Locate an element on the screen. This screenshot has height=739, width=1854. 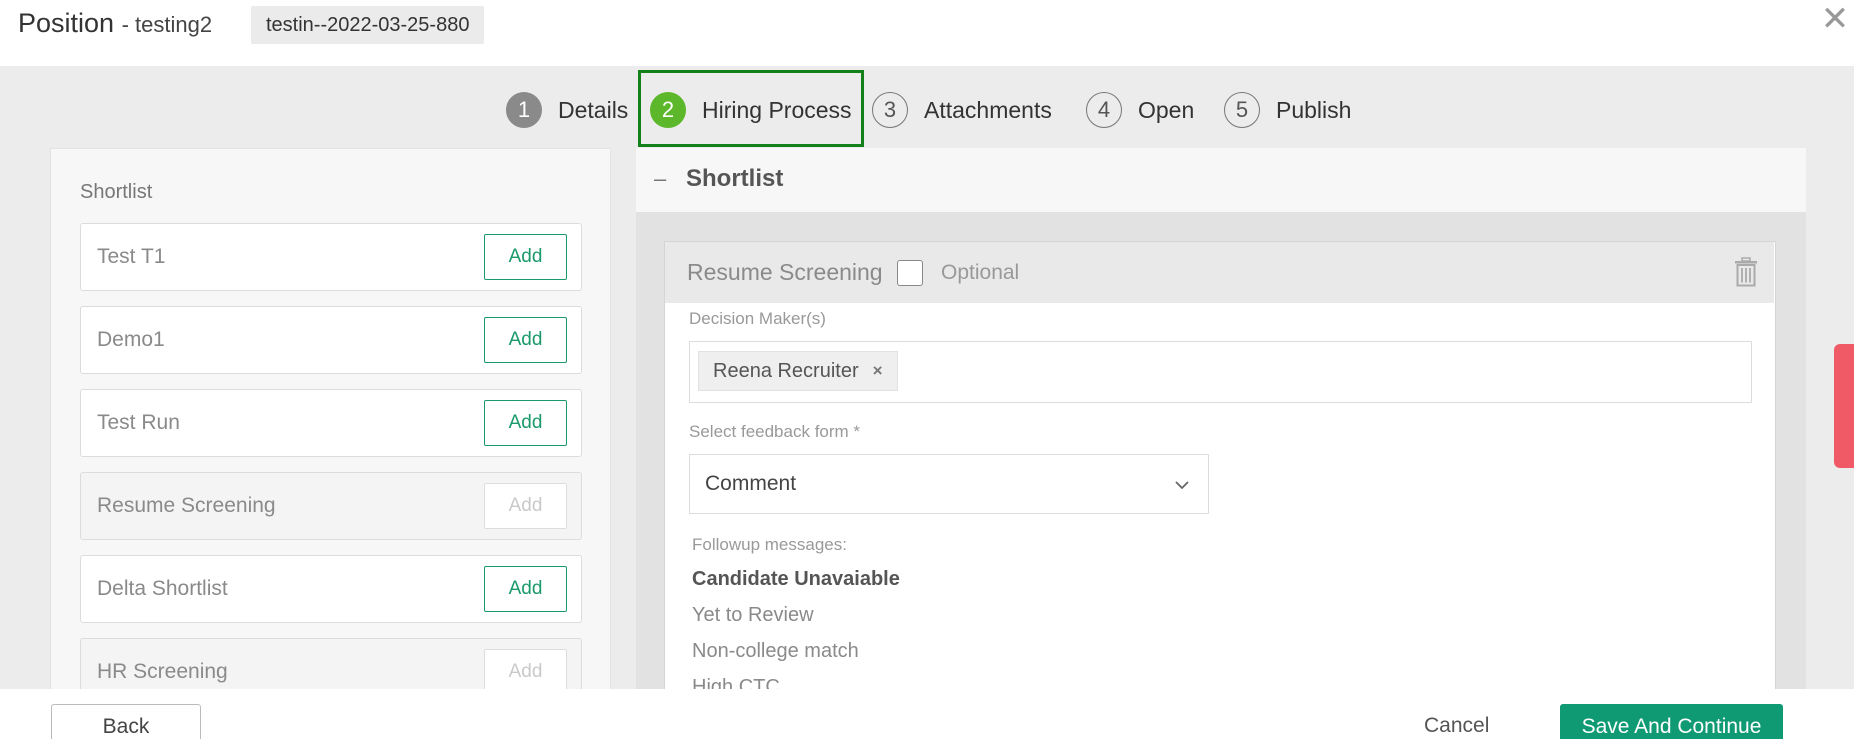
step-open: 4 Open is located at coordinates (1140, 110).